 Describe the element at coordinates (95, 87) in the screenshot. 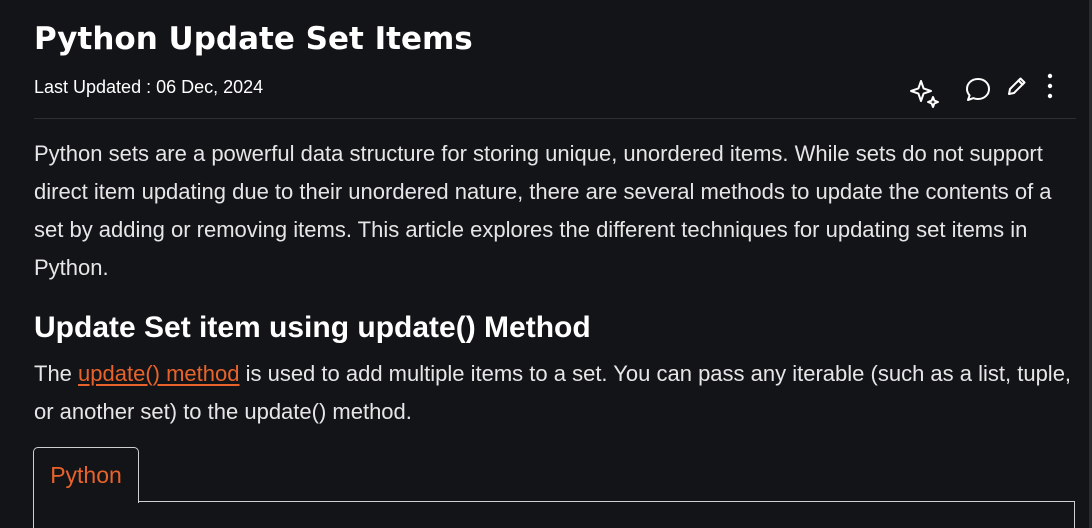

I see `last-updated-label: Last Updated :` at that location.